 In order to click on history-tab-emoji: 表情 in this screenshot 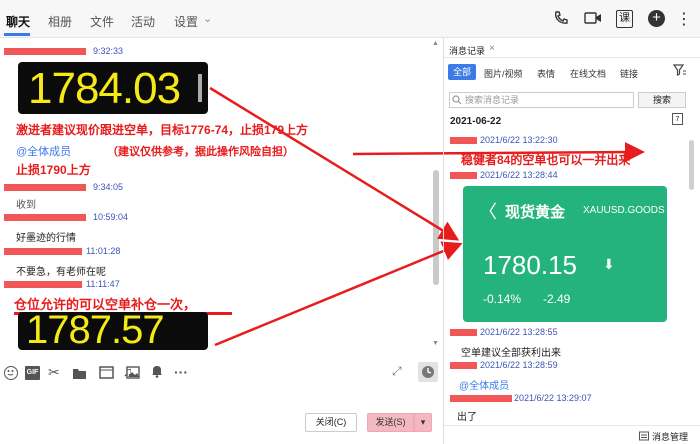, I will do `click(546, 73)`.